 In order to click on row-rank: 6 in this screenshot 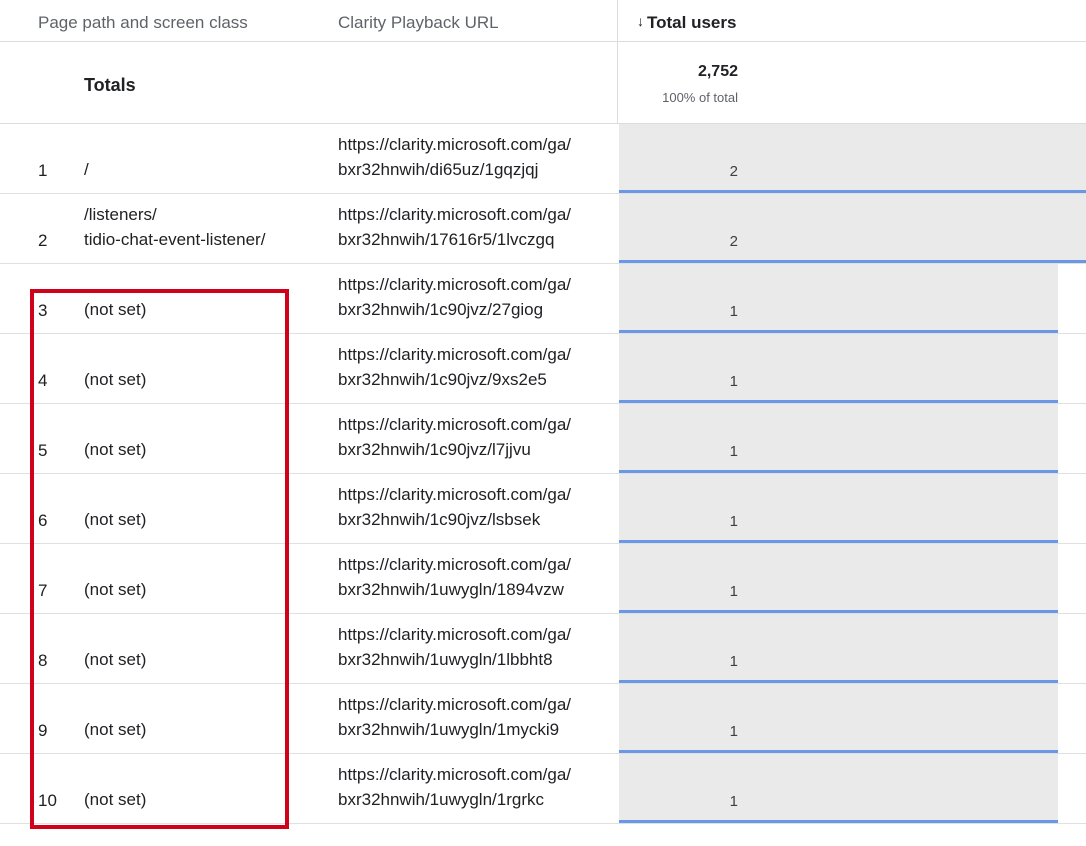, I will do `click(43, 520)`.